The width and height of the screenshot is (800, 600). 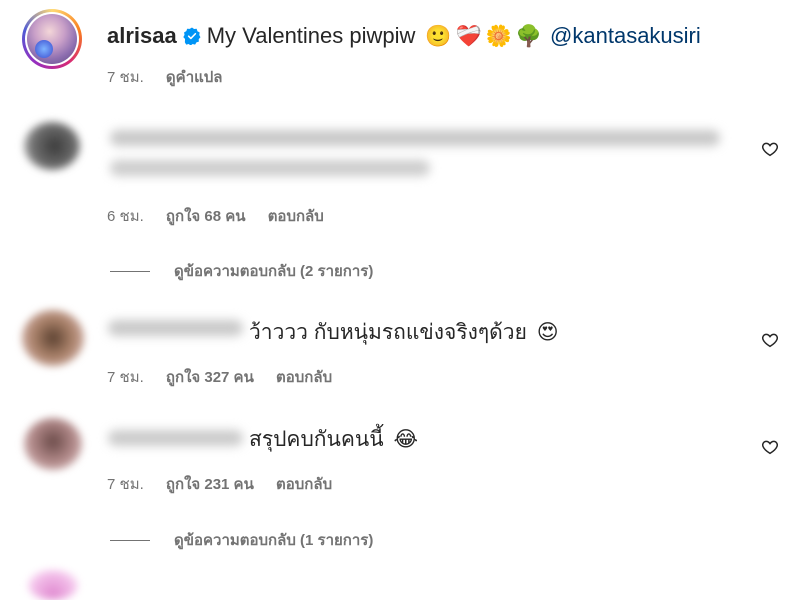 What do you see at coordinates (388, 332) in the screenshot?
I see `comment-text: ว้าววว กับหนุ่มรถแข่งจริงๆด้วย` at bounding box center [388, 332].